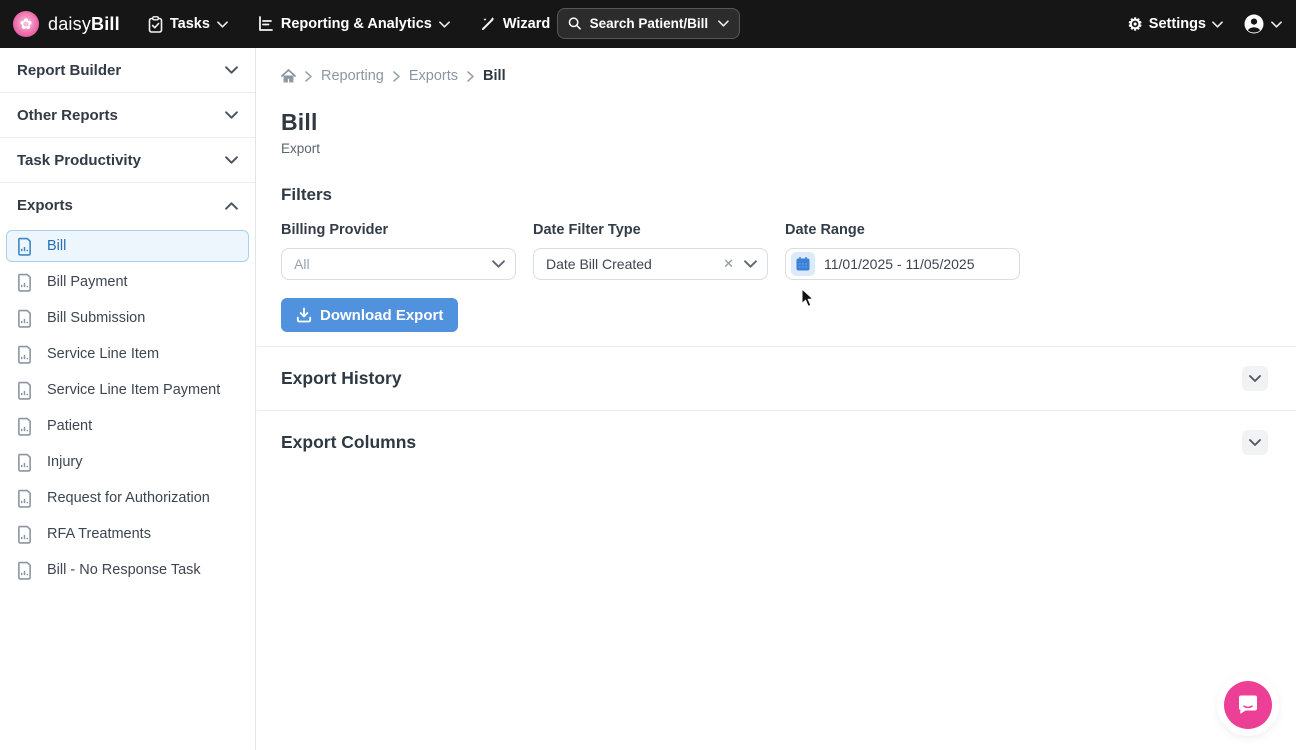 The width and height of the screenshot is (1296, 750). I want to click on daisy-flower-icon: ✿, so click(26, 24).